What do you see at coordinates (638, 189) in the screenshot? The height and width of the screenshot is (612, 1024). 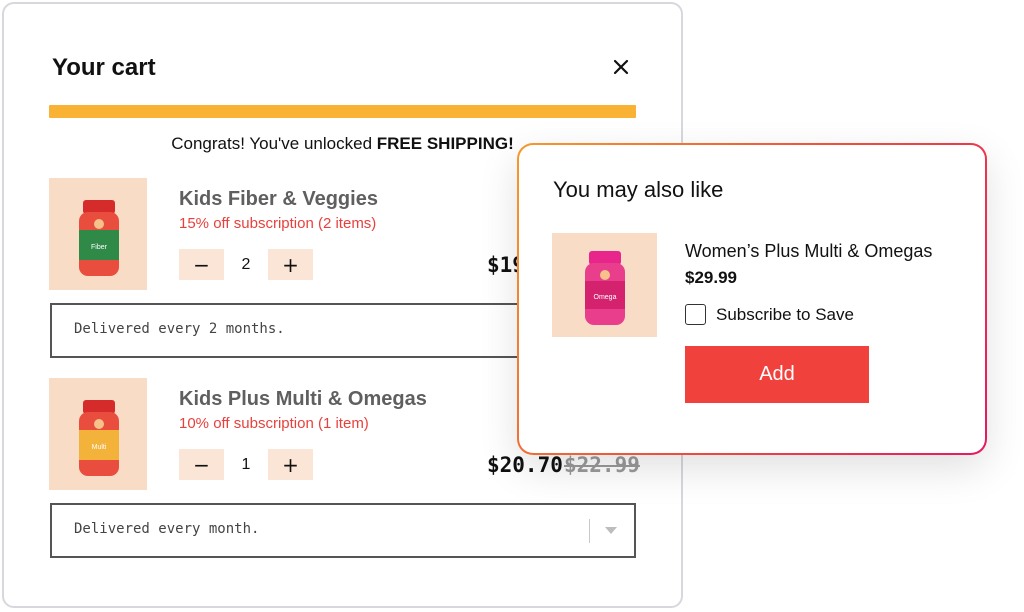 I see `upsell-title: You may also like` at bounding box center [638, 189].